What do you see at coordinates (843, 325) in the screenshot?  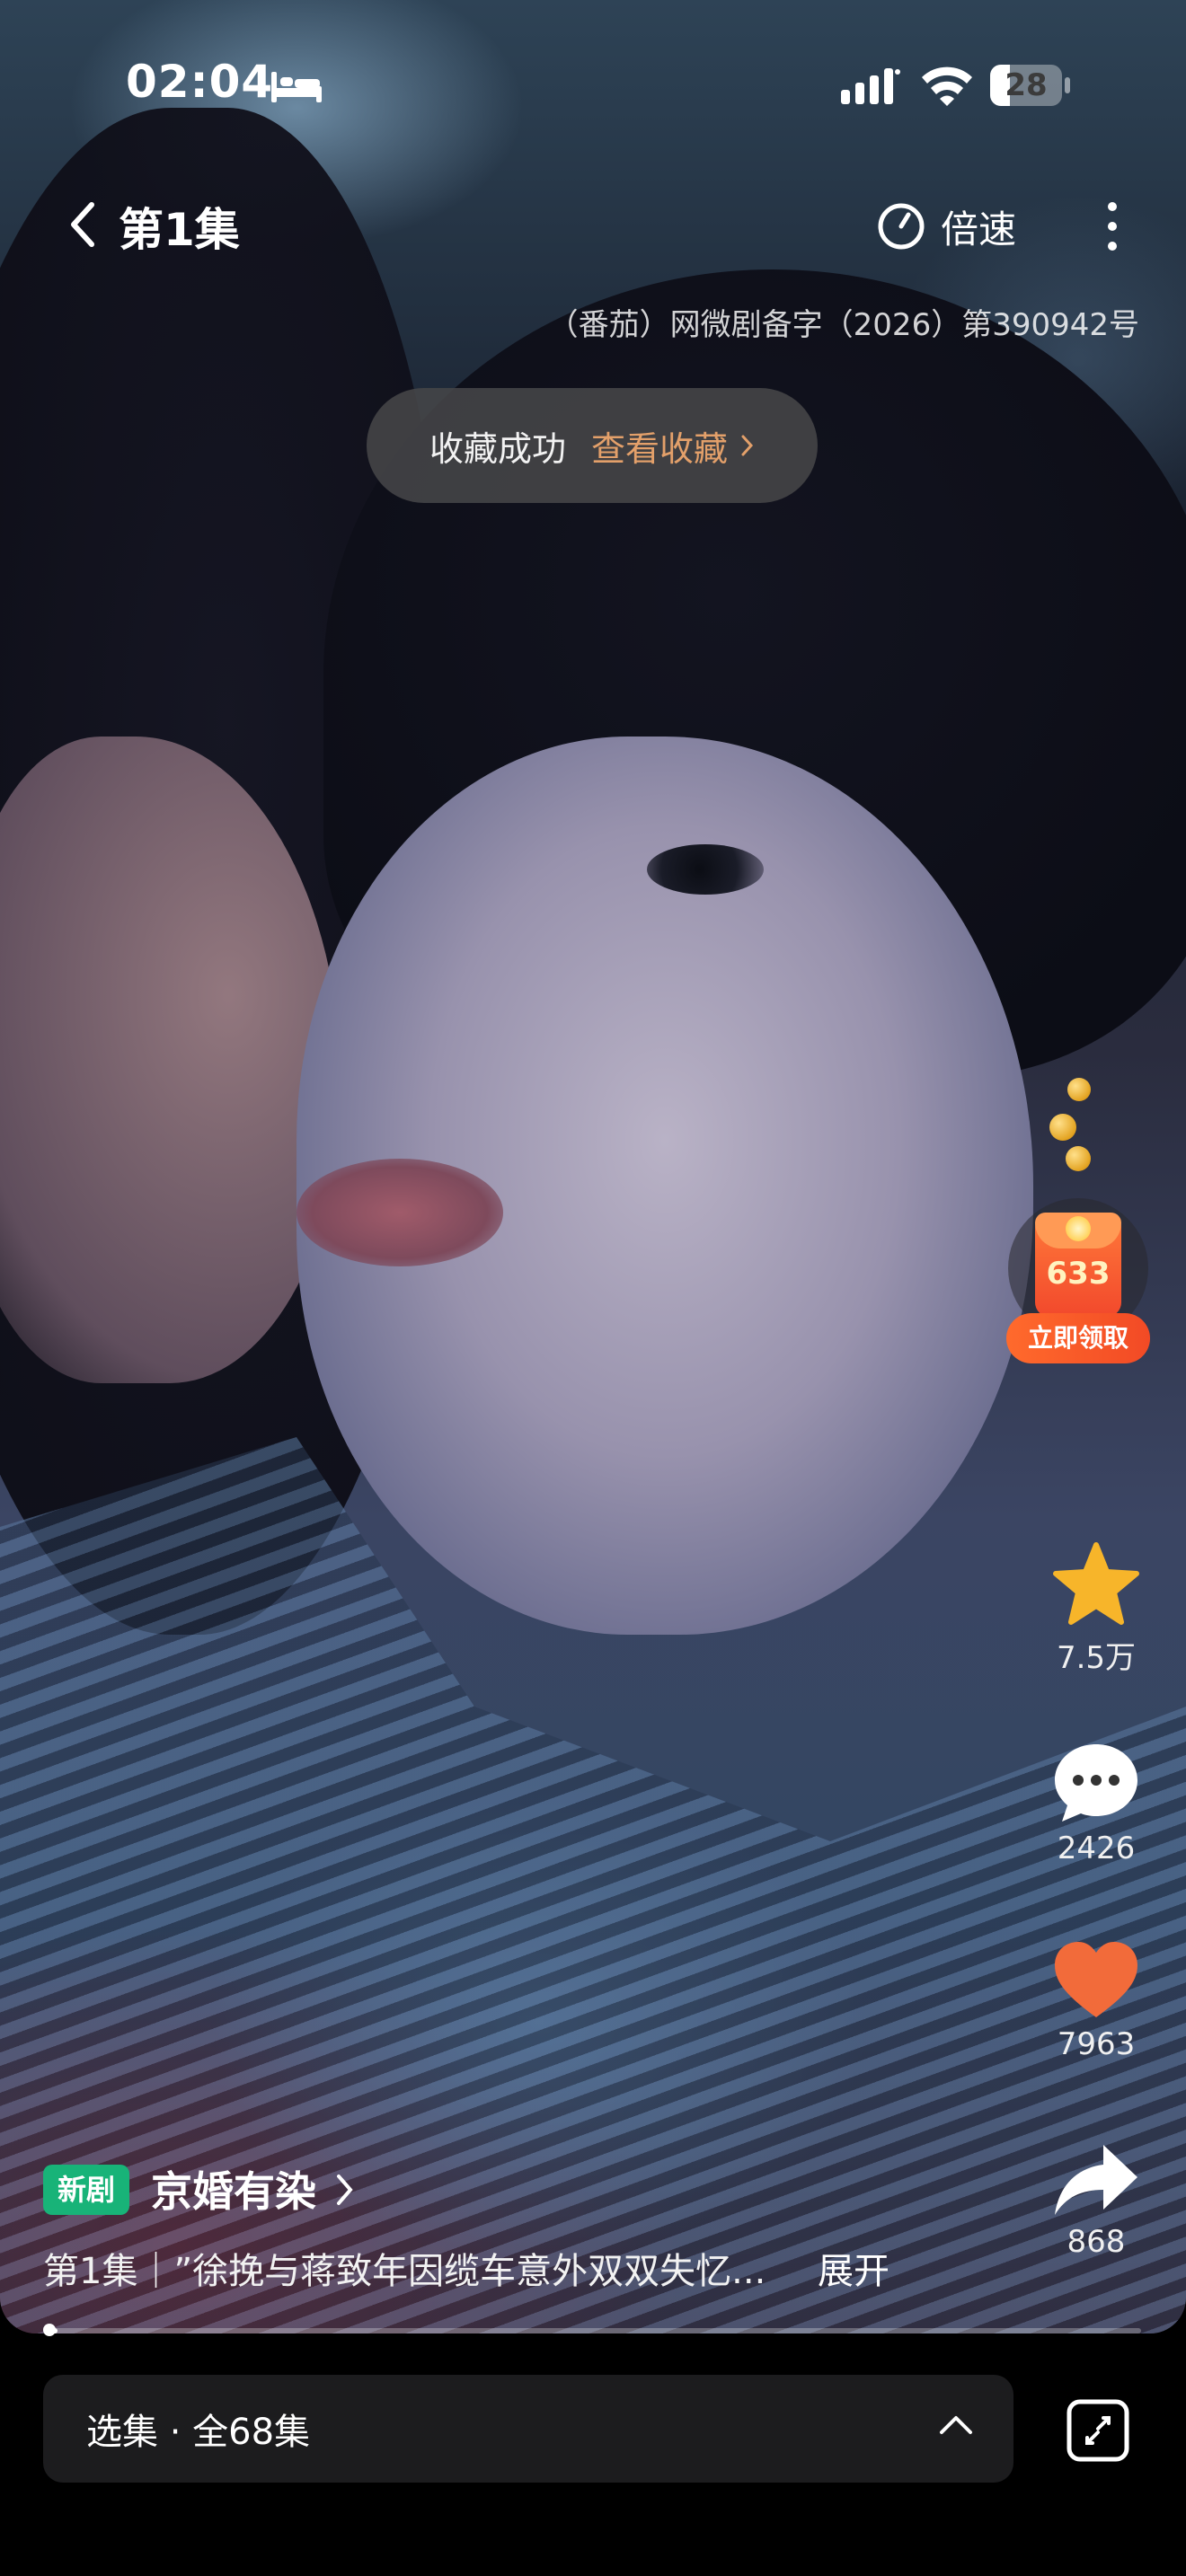 I see `license-text: （番茄）网微剧备字（2026）第390942号` at bounding box center [843, 325].